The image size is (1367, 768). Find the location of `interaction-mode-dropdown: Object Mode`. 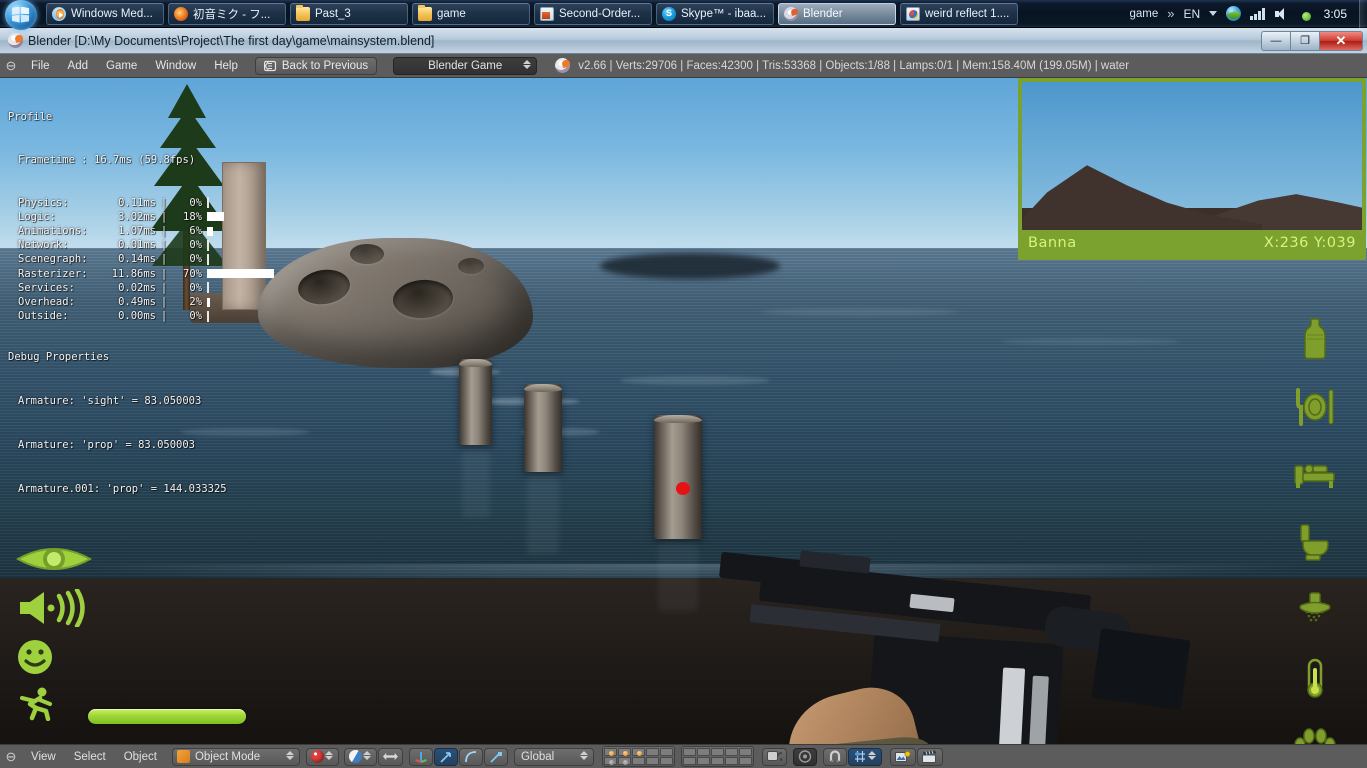

interaction-mode-dropdown: Object Mode is located at coordinates (235, 756).